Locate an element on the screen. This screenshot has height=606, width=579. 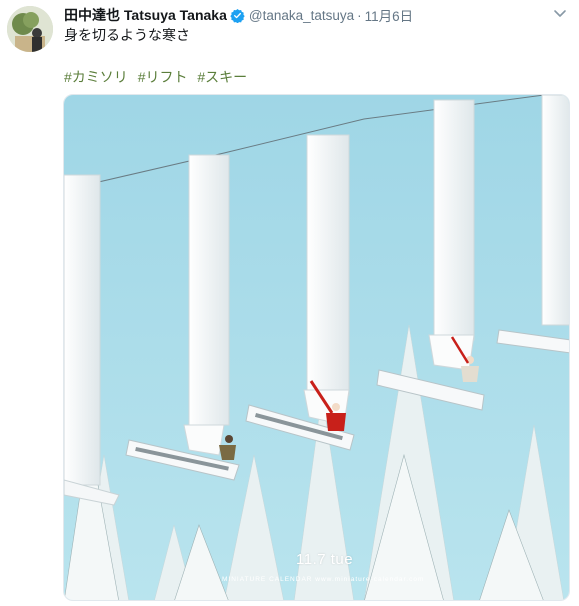
tweet-timestamp: 11月6日 is located at coordinates (389, 15).